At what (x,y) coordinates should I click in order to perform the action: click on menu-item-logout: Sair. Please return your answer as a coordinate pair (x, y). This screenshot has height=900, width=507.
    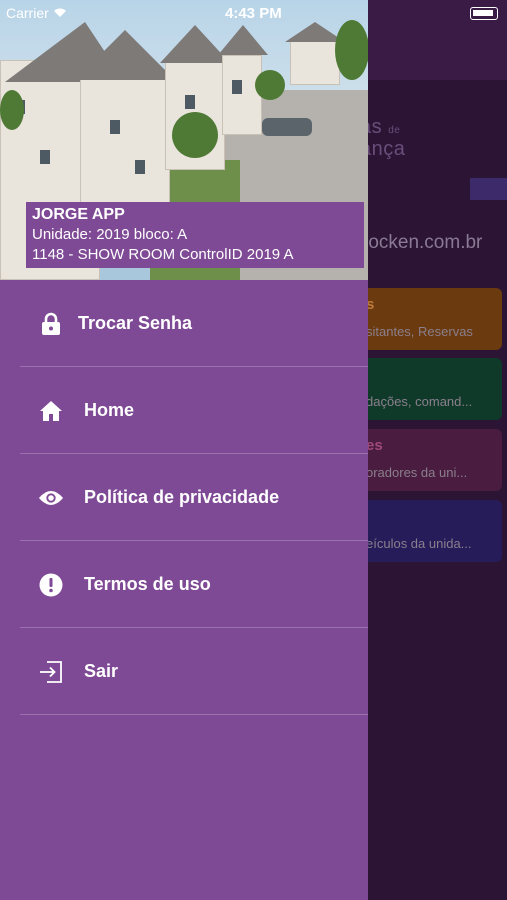
    Looking at the image, I should click on (194, 671).